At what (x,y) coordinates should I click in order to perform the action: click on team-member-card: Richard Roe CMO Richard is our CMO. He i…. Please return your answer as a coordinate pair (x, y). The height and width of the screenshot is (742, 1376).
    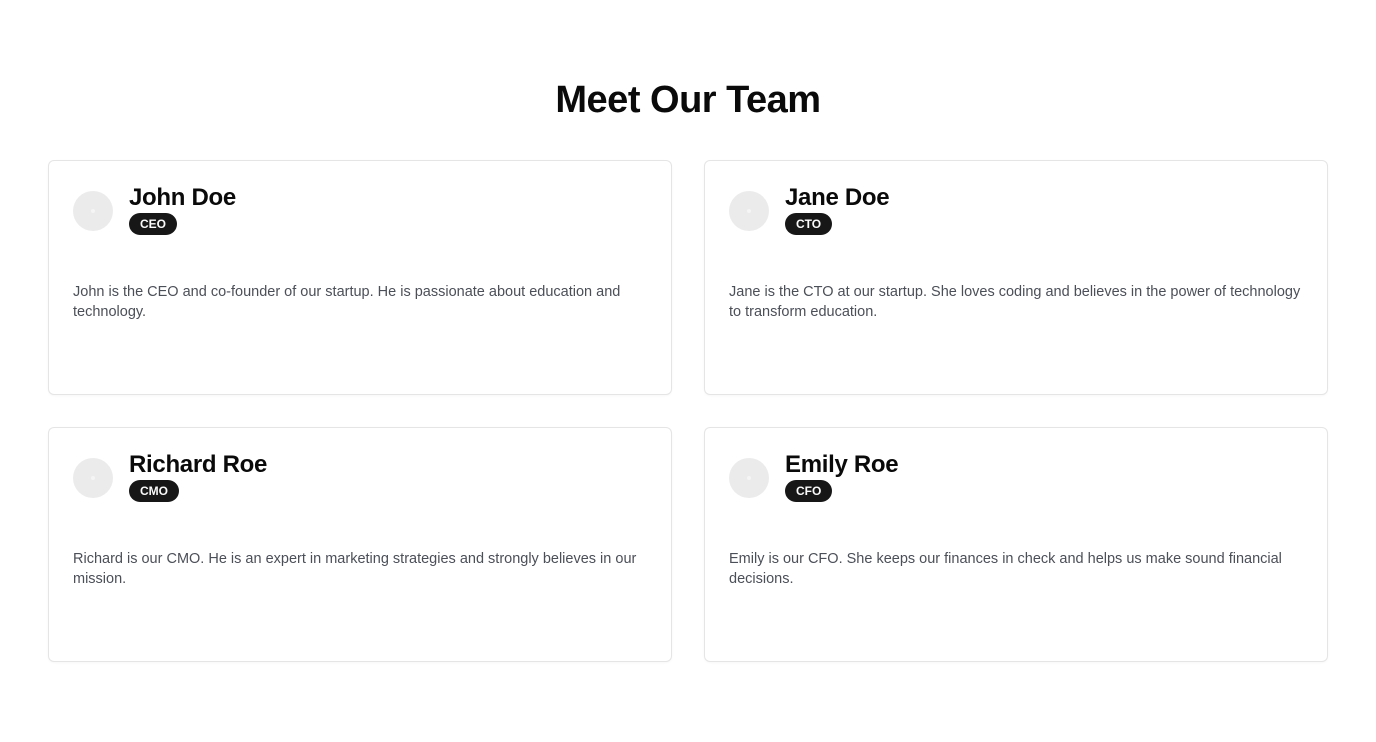
    Looking at the image, I should click on (360, 544).